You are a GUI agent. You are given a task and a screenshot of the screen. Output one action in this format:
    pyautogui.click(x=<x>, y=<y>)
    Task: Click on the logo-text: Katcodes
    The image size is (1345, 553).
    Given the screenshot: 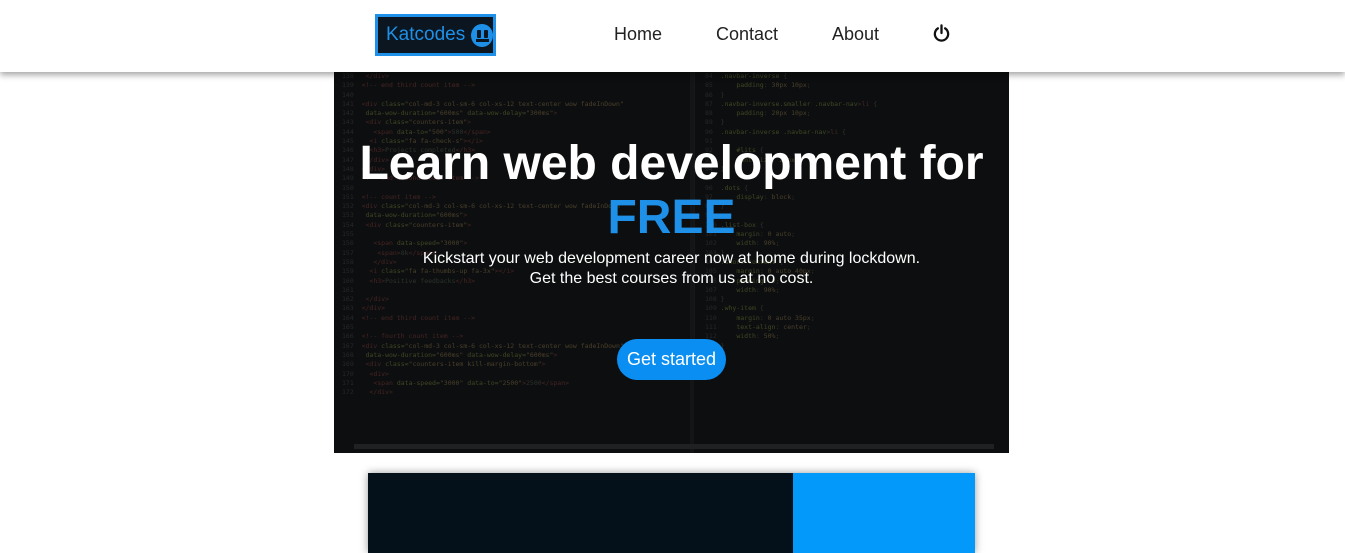 What is the action you would take?
    pyautogui.click(x=426, y=34)
    